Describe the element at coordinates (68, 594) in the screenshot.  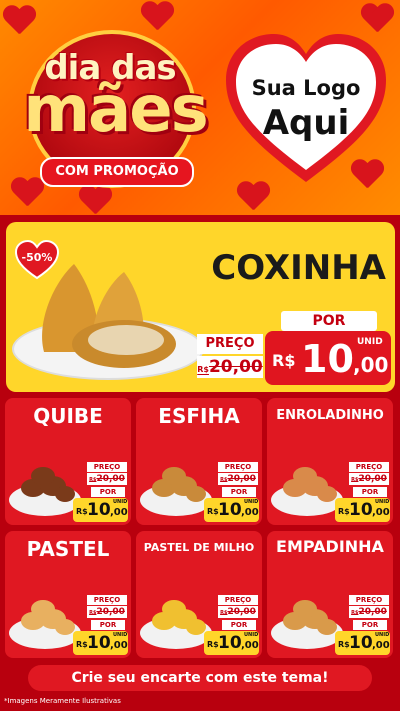
I see `product-card: PASTEL PREÇO R$20,00 POR R$ 10,00 UNID` at that location.